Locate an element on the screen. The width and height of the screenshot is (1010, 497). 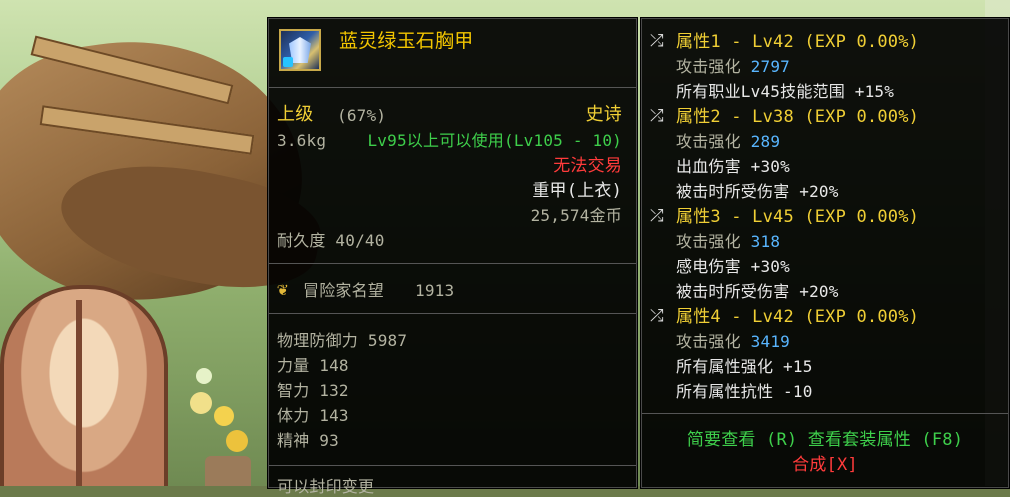
attribute-4-header: 属性4 - Lv42 (EXP 0.00%) is located at coordinates (798, 317).